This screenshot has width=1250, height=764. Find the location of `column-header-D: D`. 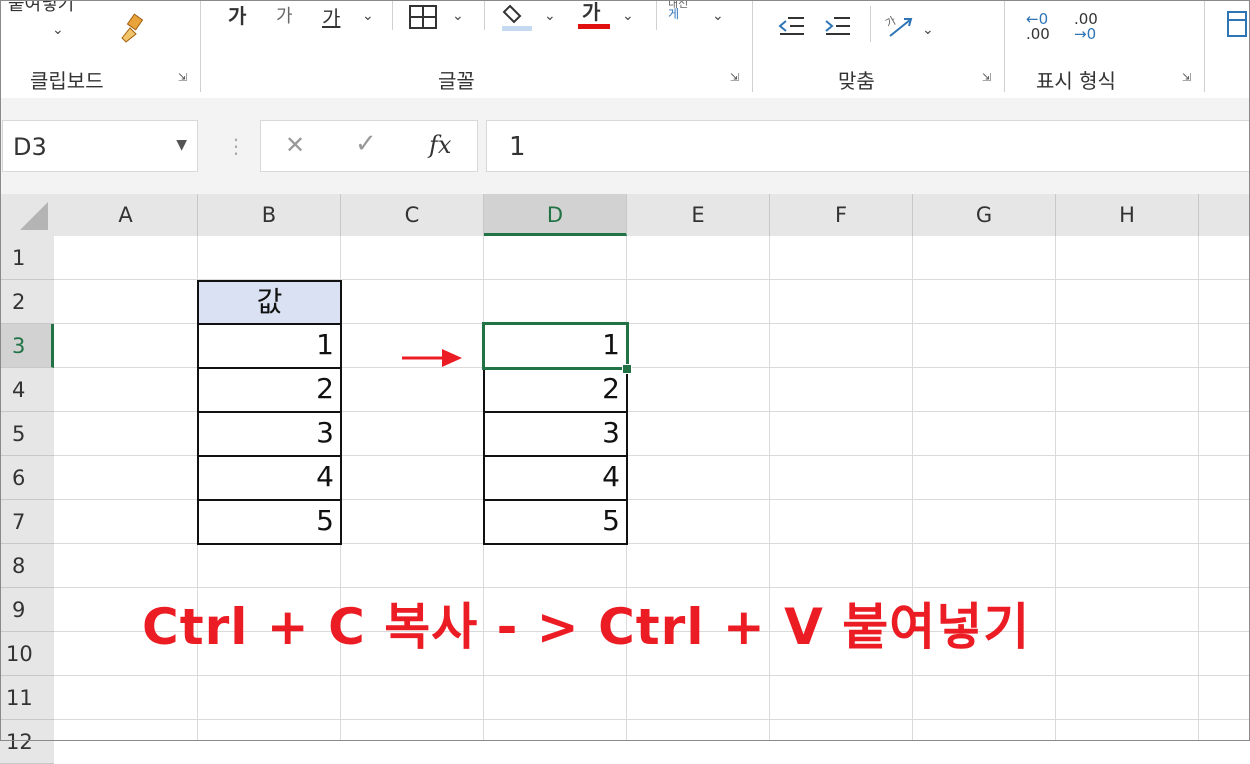

column-header-D: D is located at coordinates (555, 215).